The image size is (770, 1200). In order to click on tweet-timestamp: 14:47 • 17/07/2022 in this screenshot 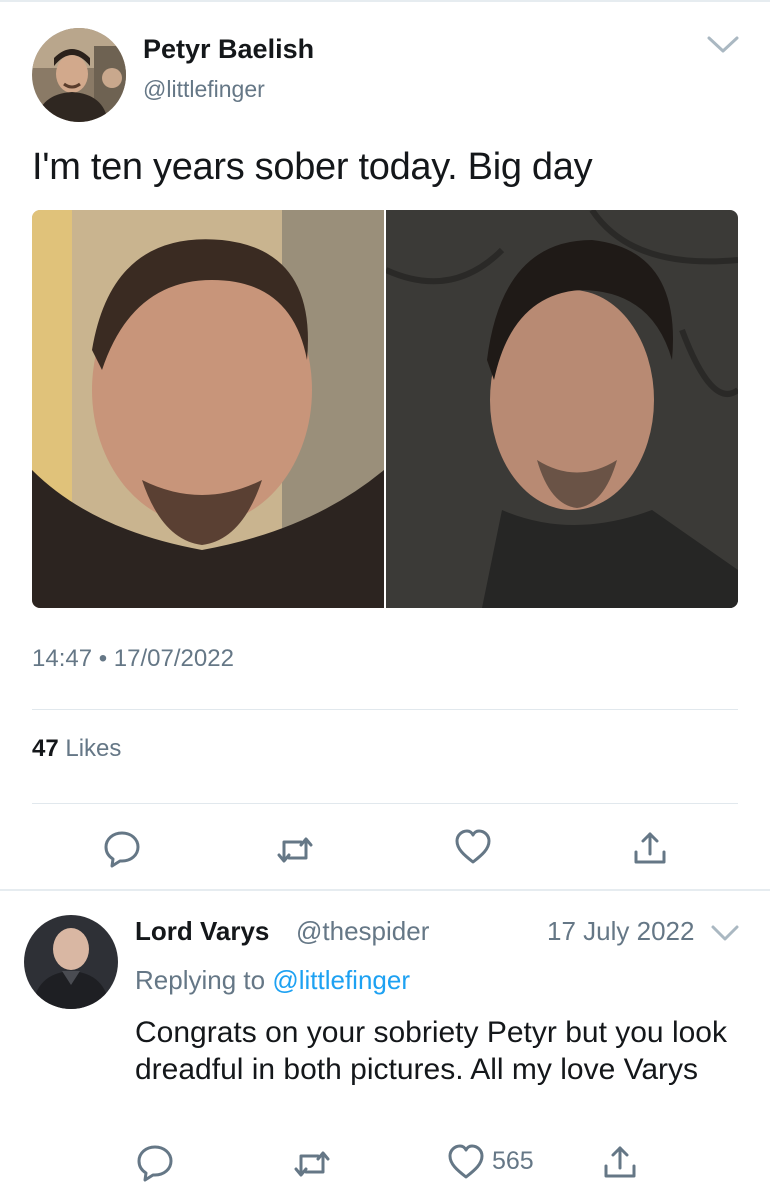, I will do `click(133, 659)`.